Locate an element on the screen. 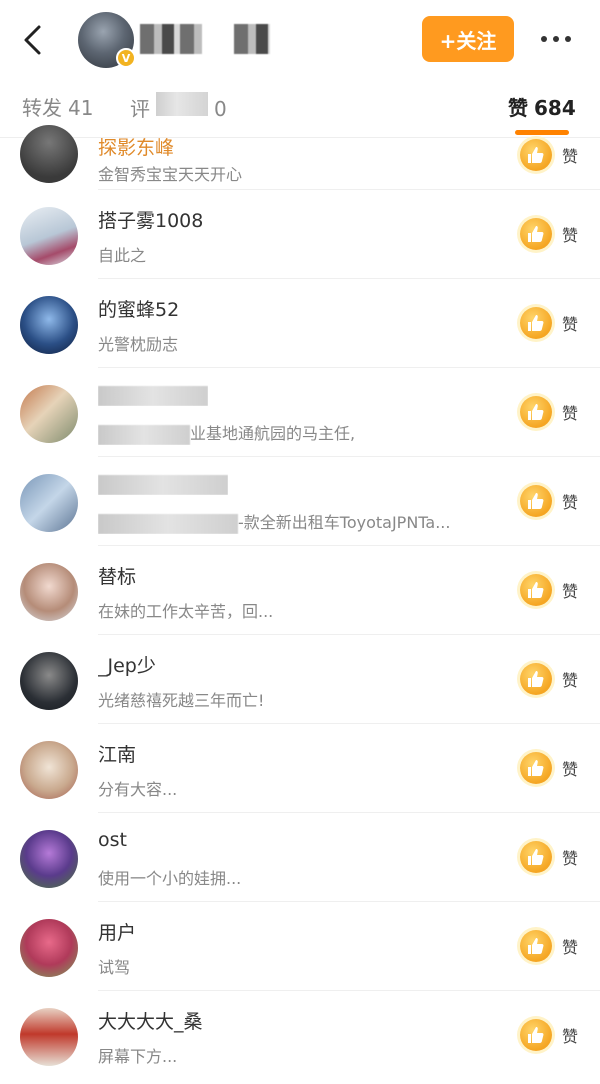 This screenshot has width=600, height=1084. list-item: _Jep少 光绪慈禧死越三年而亡! 赞 is located at coordinates (300, 679).